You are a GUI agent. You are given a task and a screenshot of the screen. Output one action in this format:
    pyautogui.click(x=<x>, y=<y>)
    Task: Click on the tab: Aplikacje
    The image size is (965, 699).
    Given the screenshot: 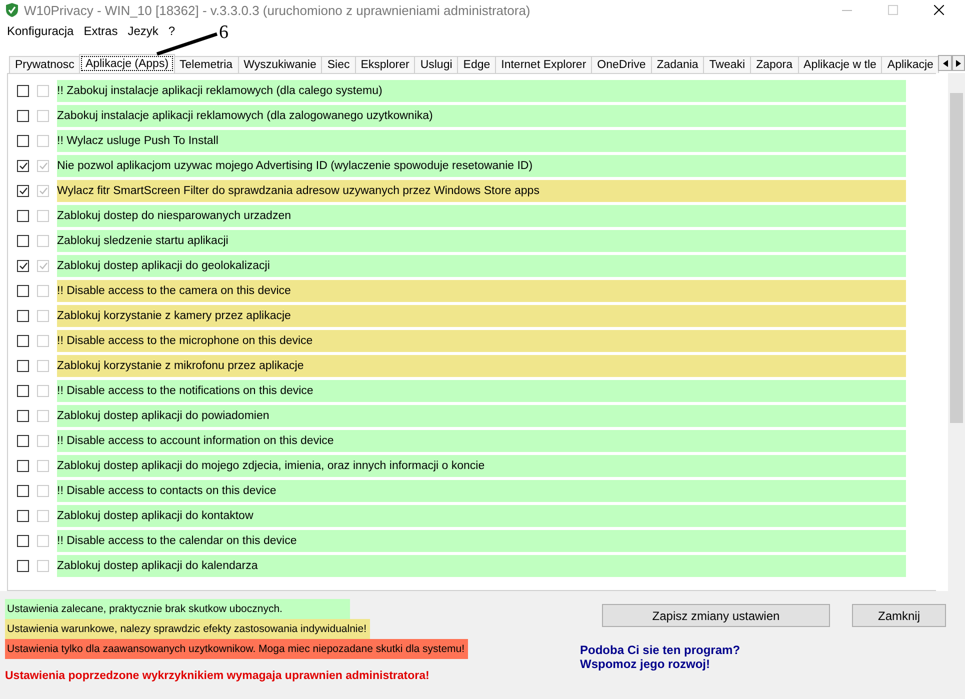 What is the action you would take?
    pyautogui.click(x=910, y=64)
    